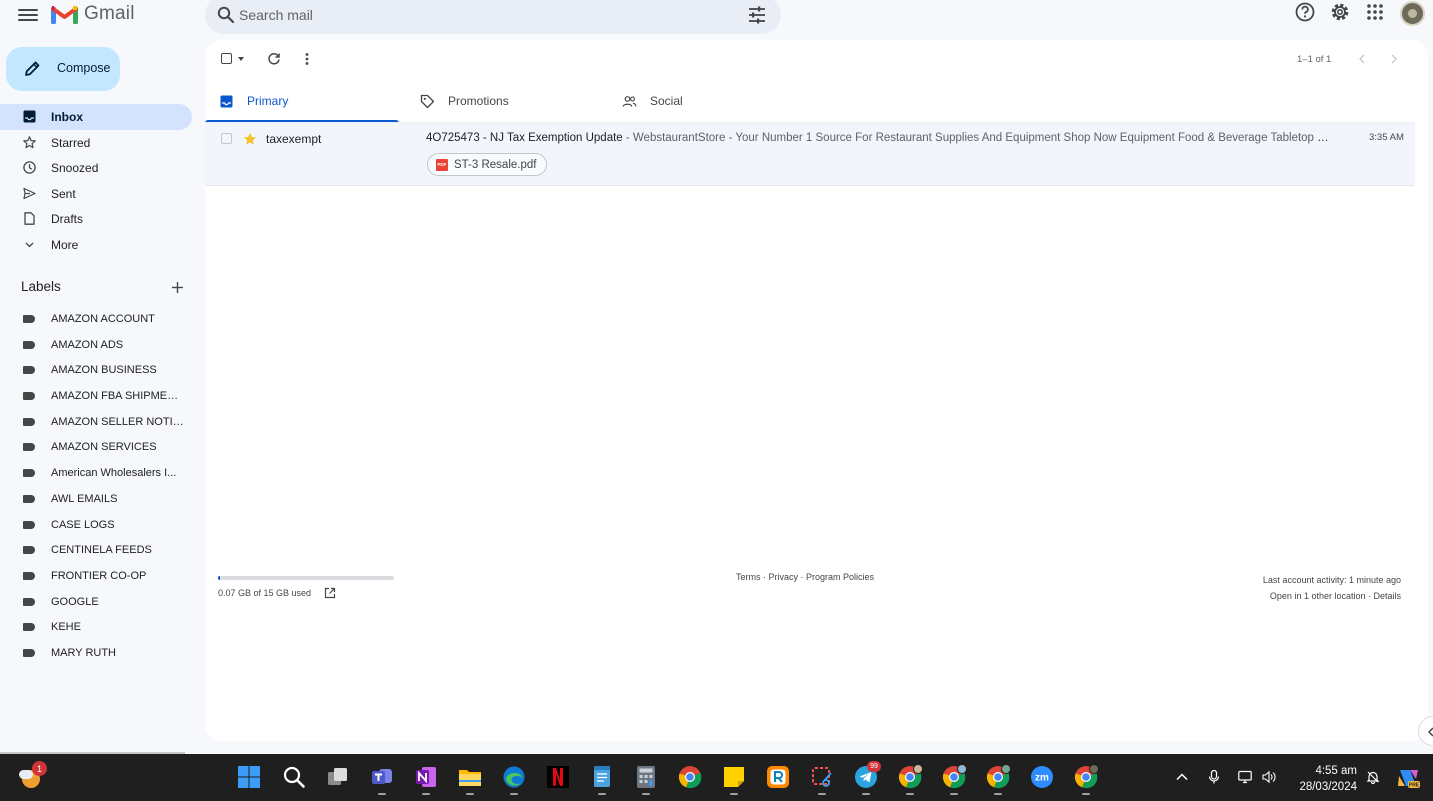 Image resolution: width=1433 pixels, height=801 pixels. Describe the element at coordinates (96, 627) in the screenshot. I see `label-item: KEHE` at that location.